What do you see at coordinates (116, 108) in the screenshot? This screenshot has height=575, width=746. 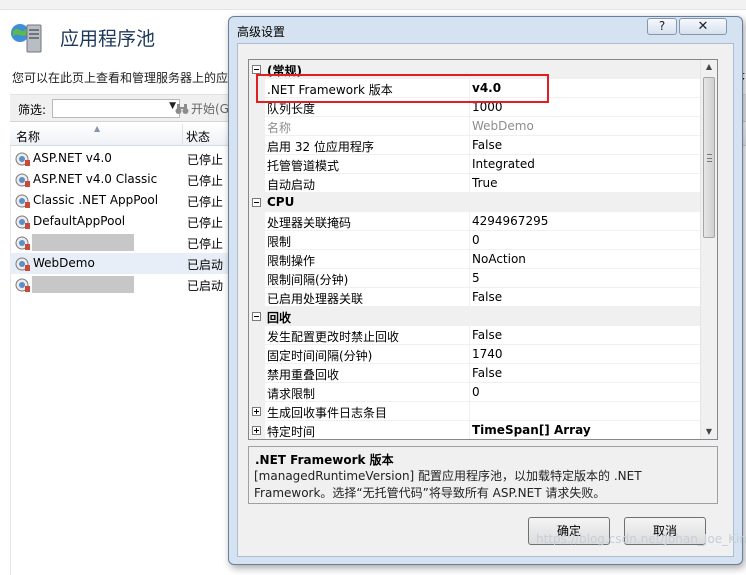 I see `filter-combobox: ▼` at bounding box center [116, 108].